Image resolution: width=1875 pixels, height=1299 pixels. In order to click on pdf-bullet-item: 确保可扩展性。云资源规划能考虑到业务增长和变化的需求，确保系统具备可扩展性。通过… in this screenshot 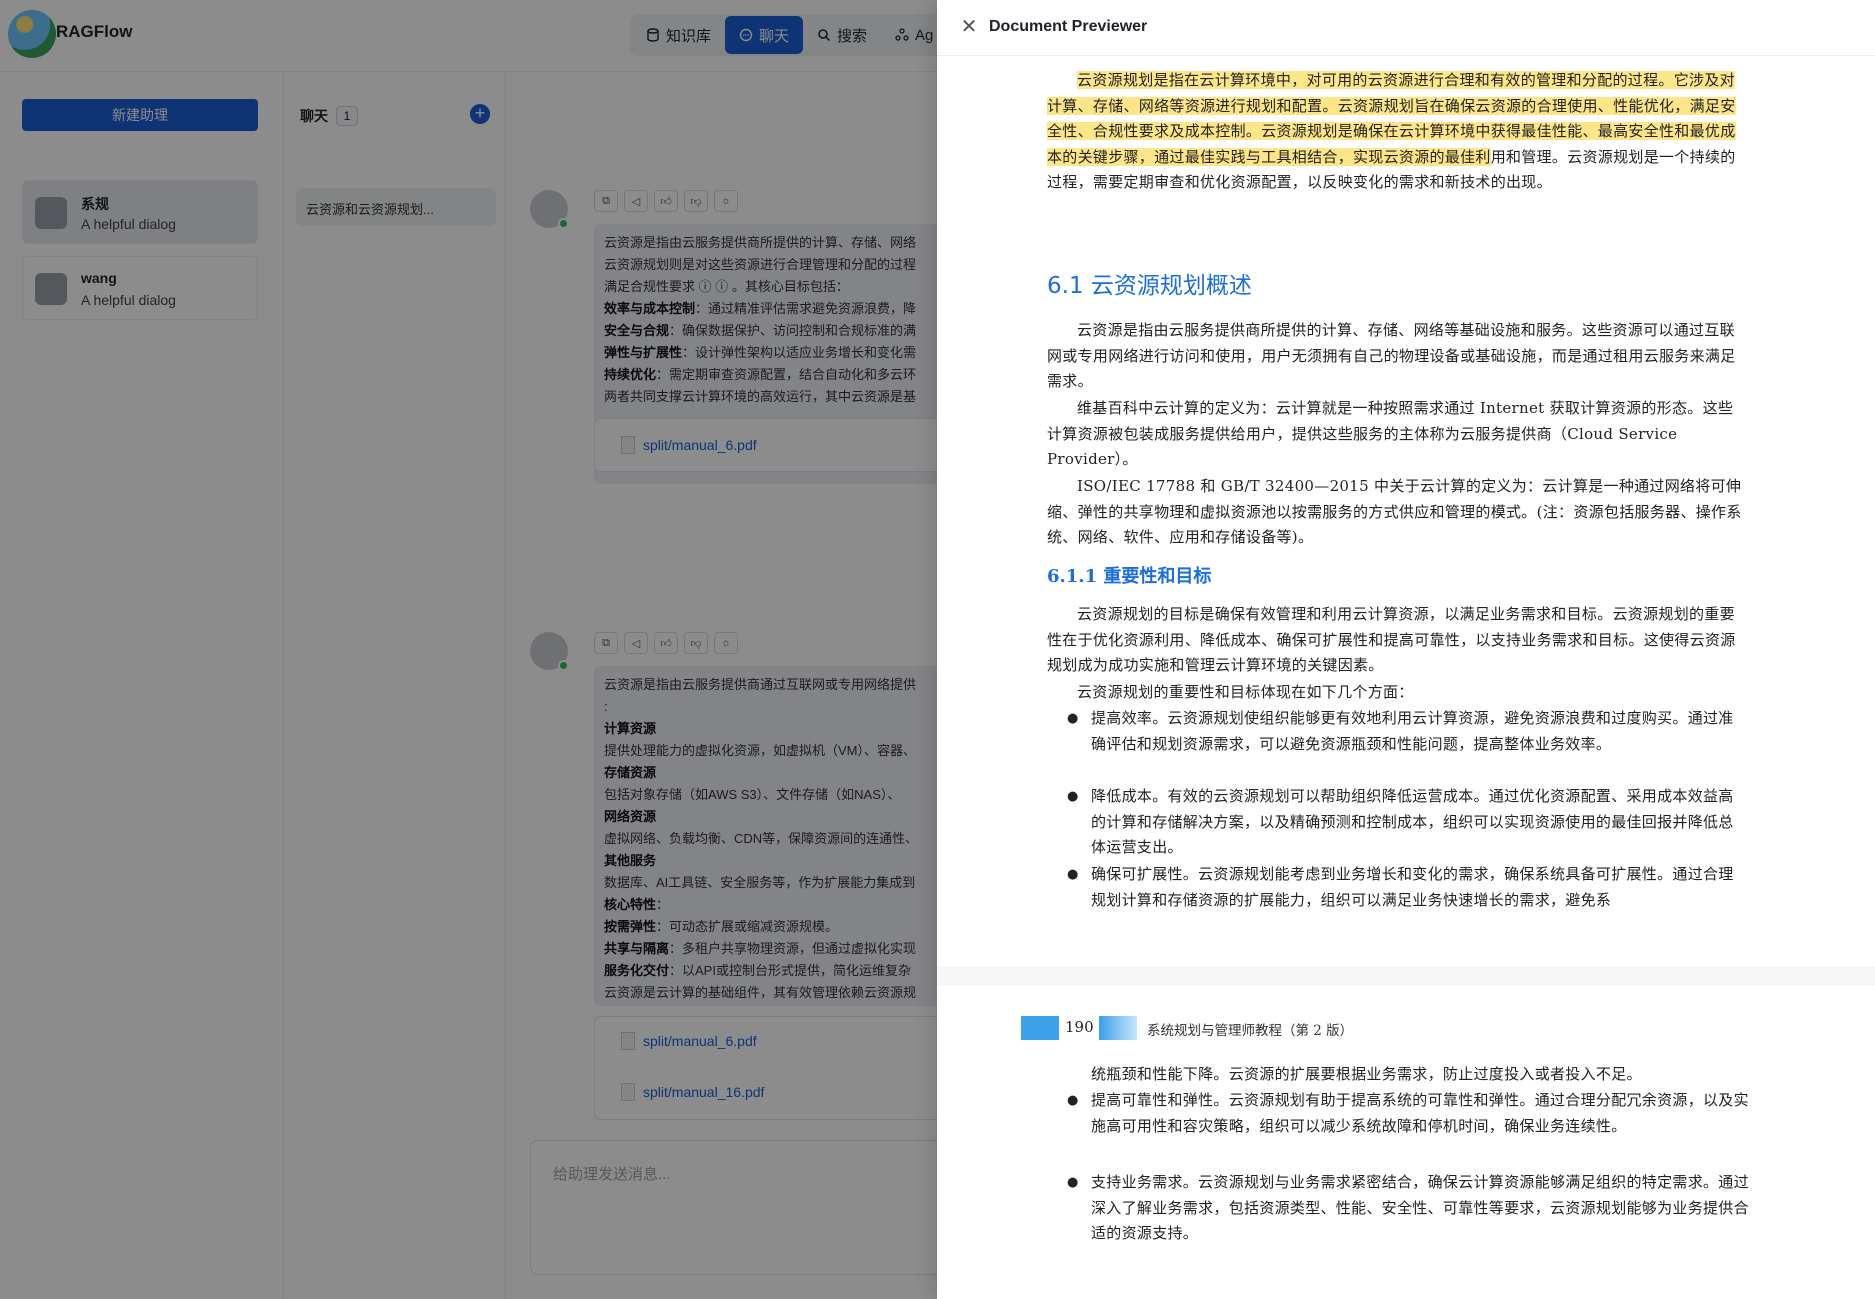, I will do `click(1405, 887)`.